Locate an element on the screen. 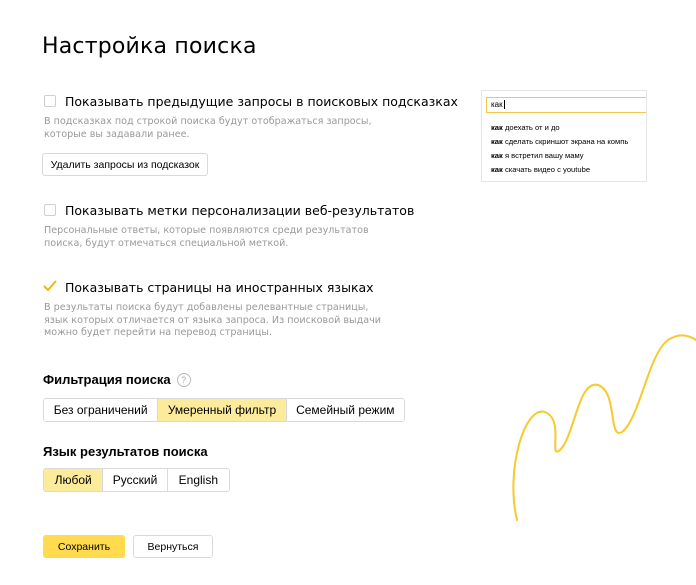 The height and width of the screenshot is (585, 696). language-segmented-control: Любой Русский English is located at coordinates (136, 480).